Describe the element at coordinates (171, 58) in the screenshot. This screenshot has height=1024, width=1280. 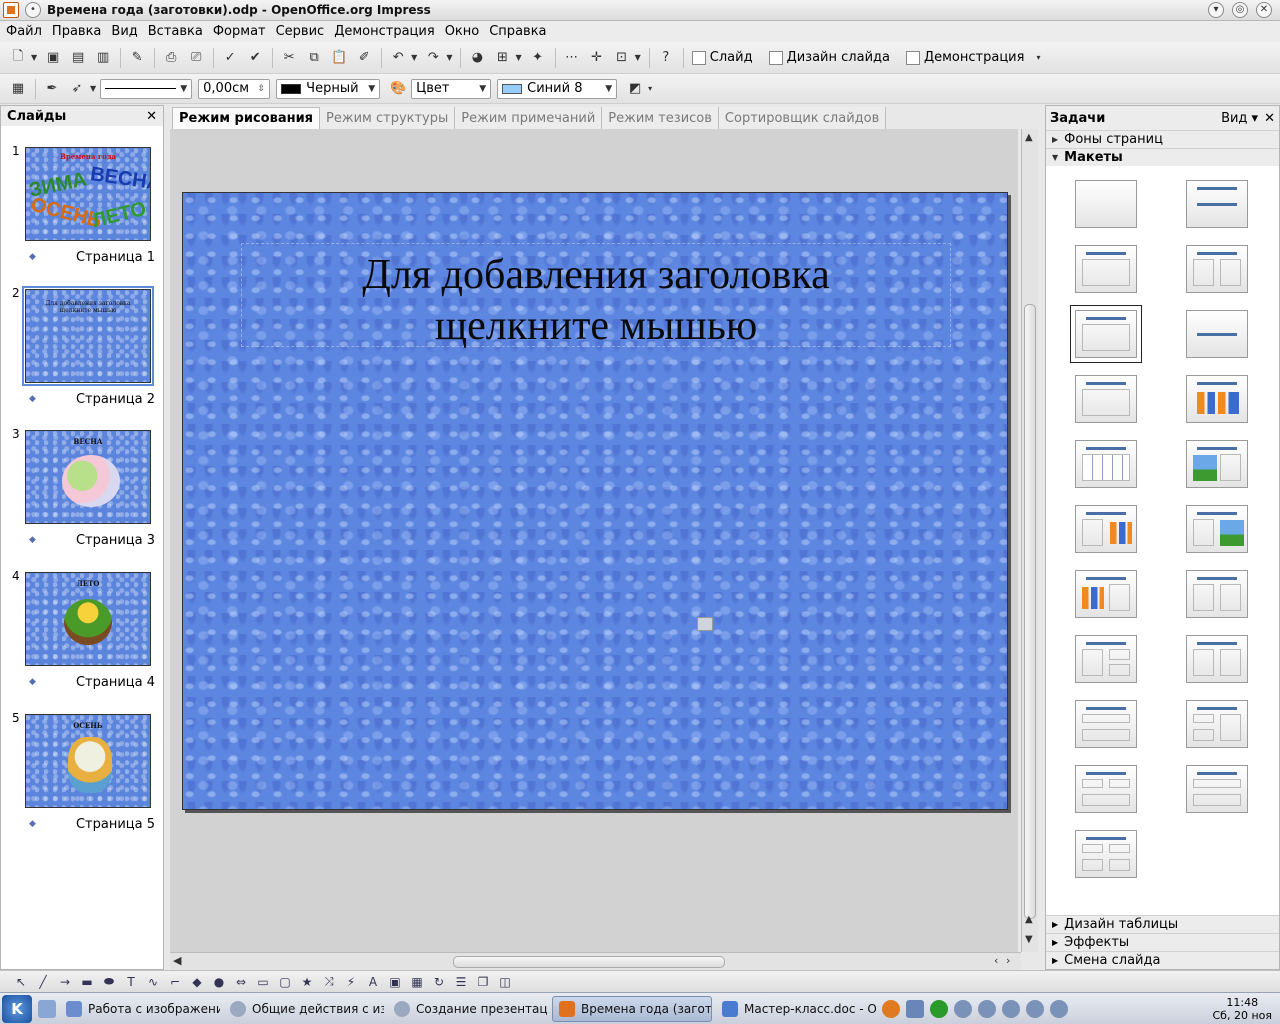
I see `export-pdf-icon: ⎙` at that location.